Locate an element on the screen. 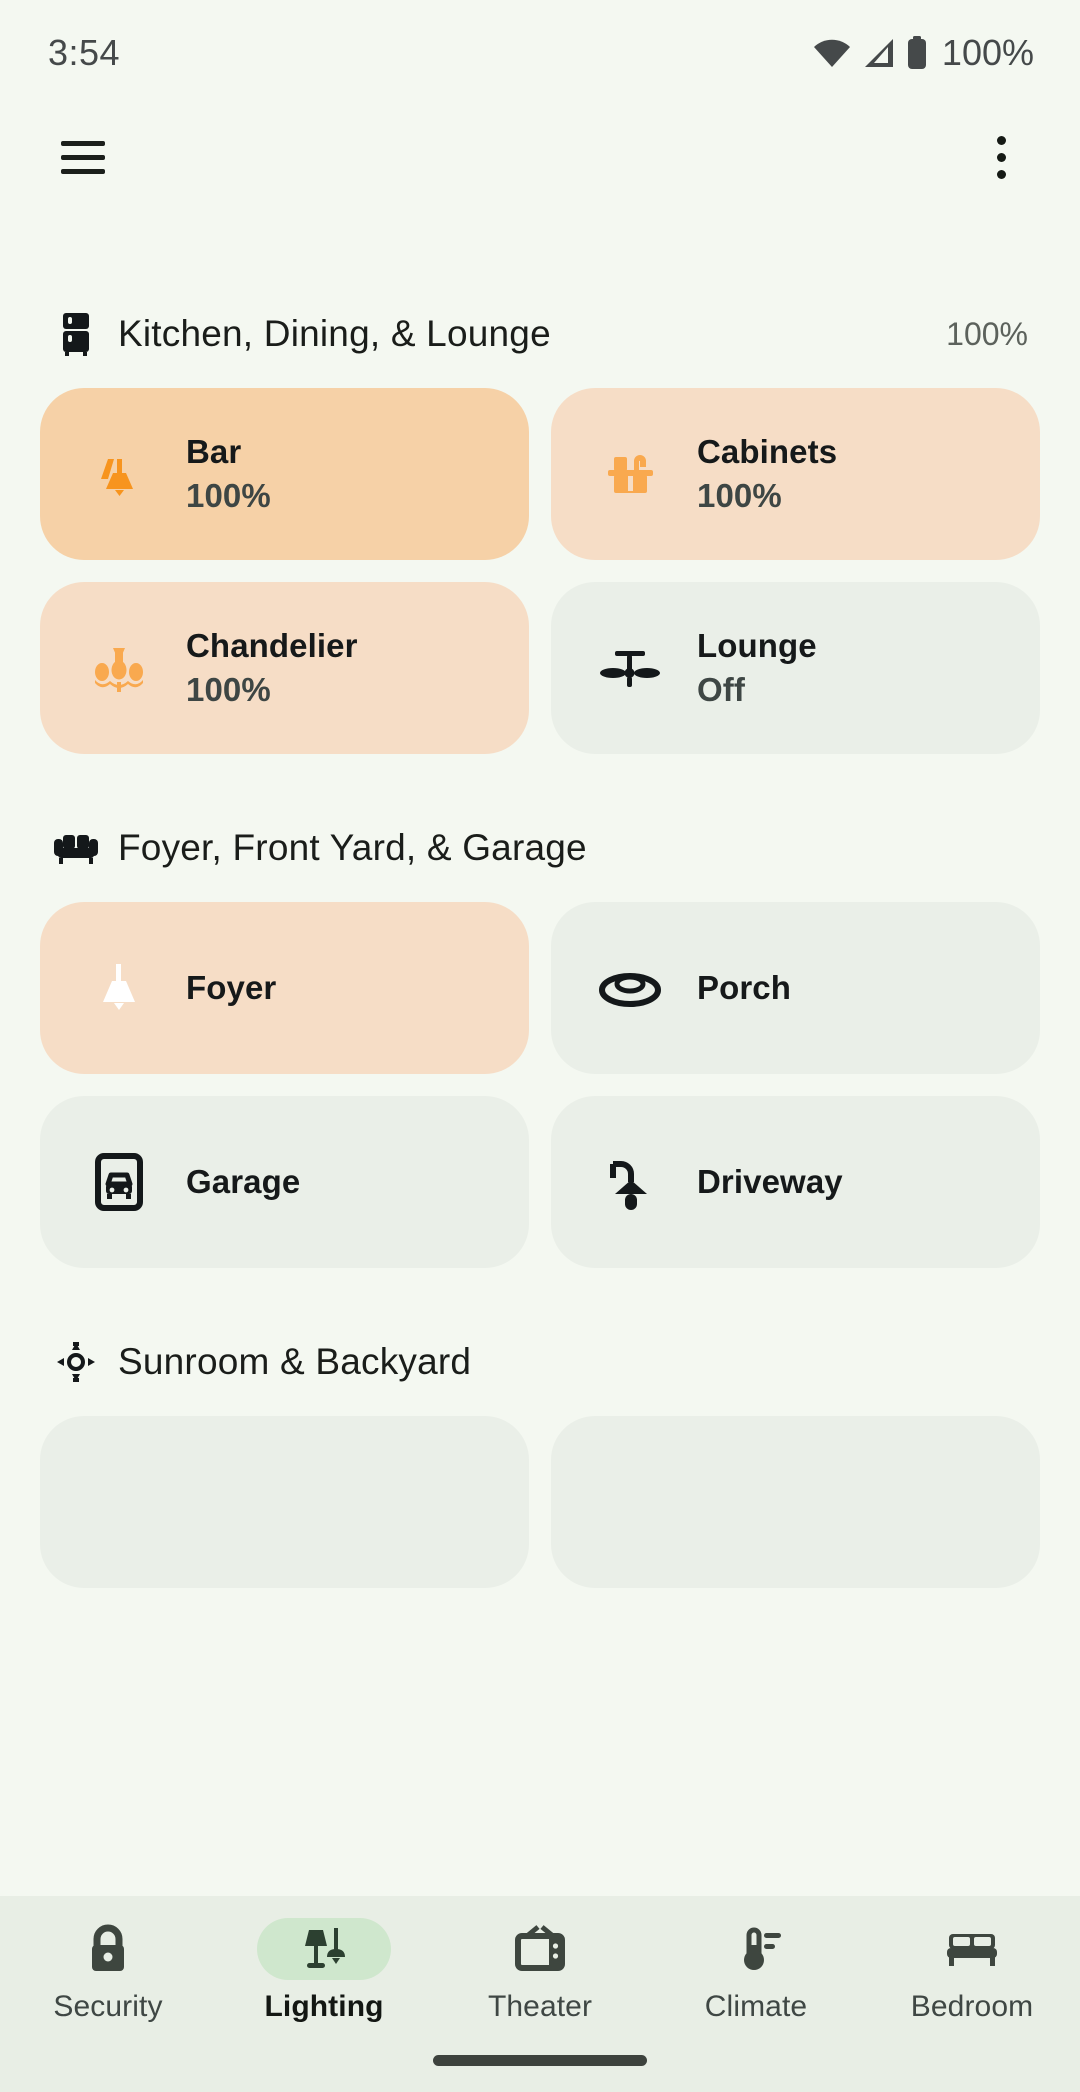  gesture-navigation-bar is located at coordinates (540, 2060).